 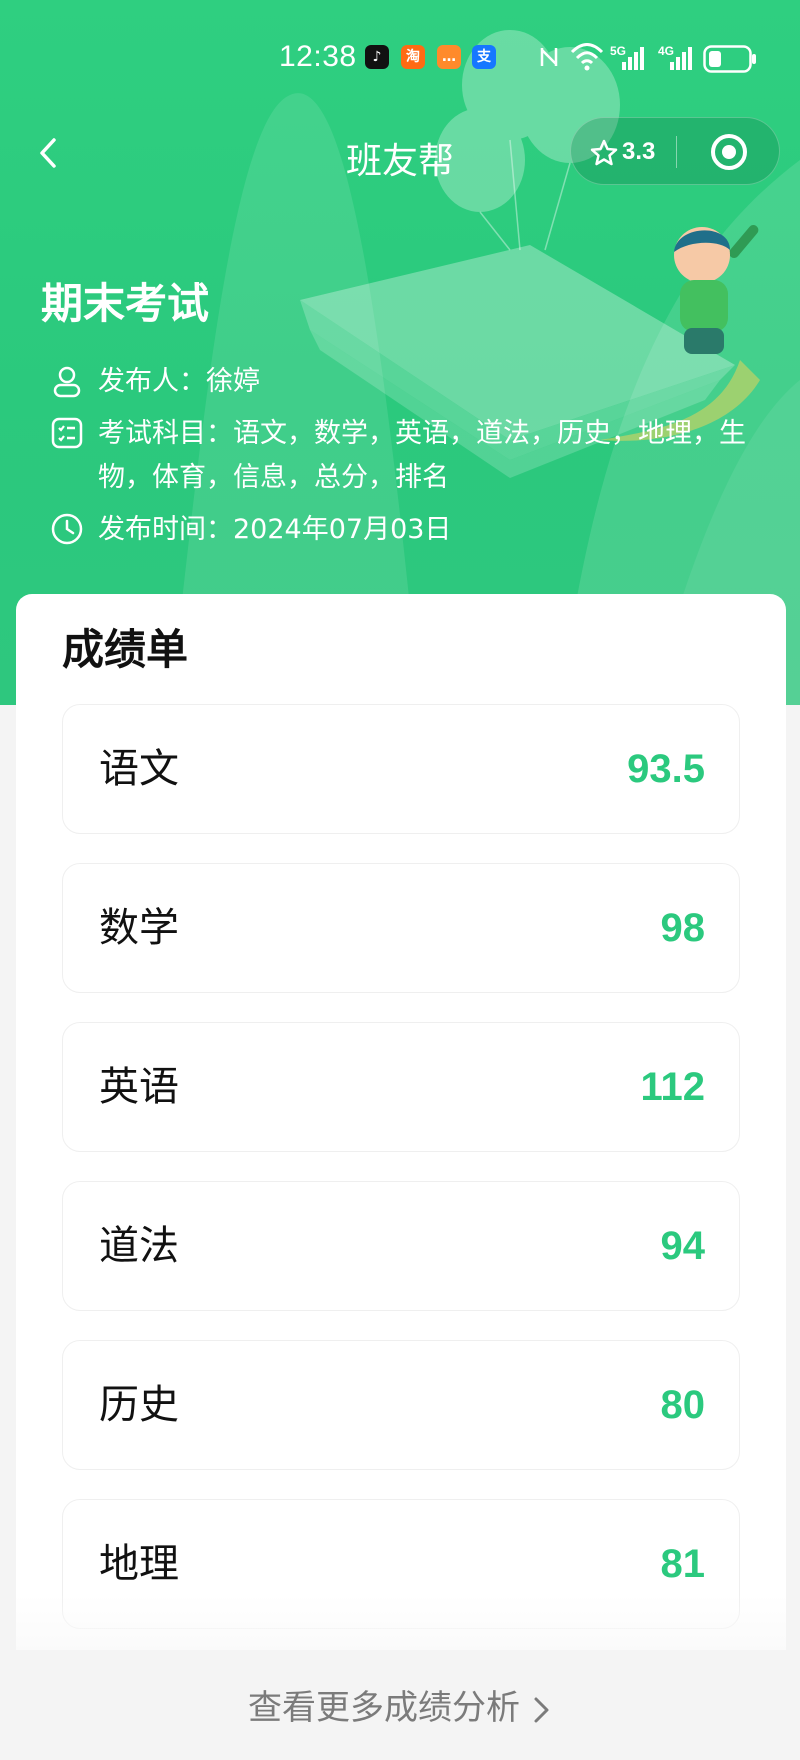 I want to click on score-value: 112, so click(x=672, y=1087).